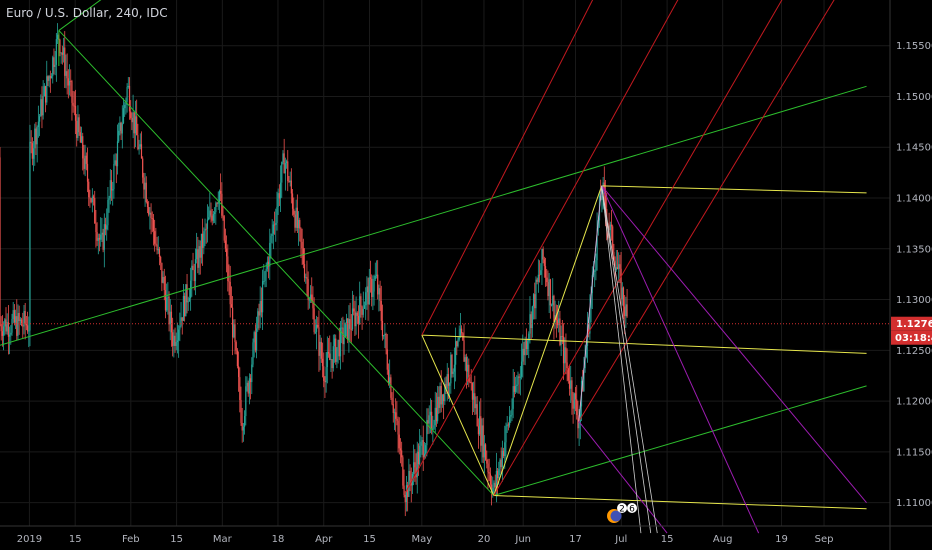 This screenshot has height=550, width=932. I want to click on event-badges: 26, so click(622, 513).